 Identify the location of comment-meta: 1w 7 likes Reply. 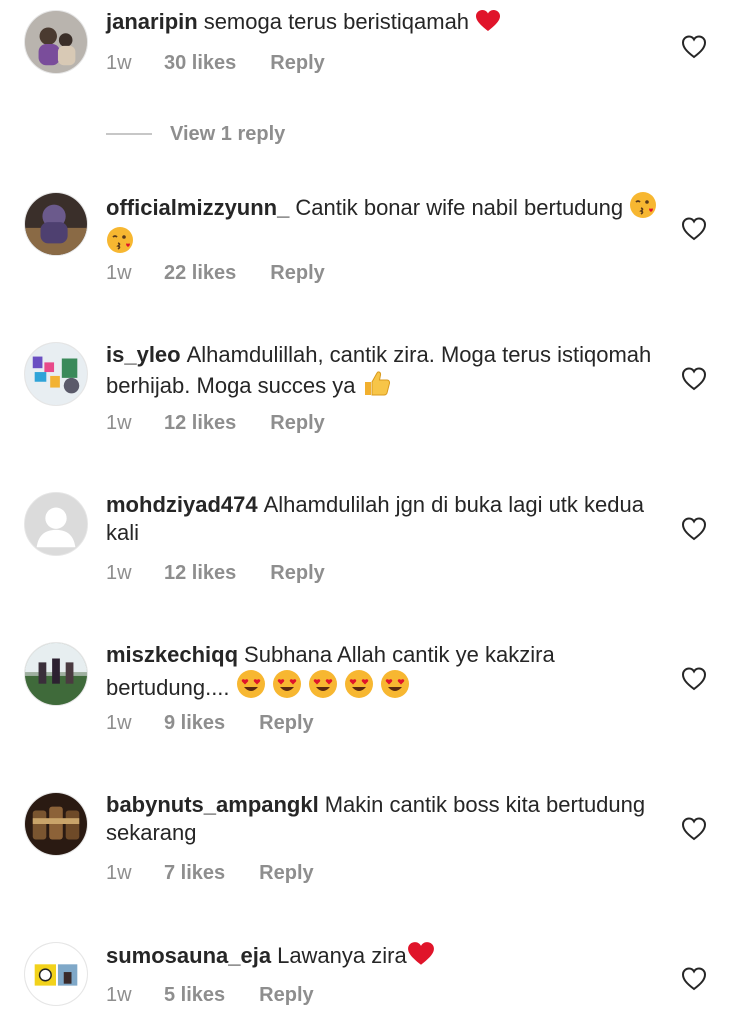
(210, 873).